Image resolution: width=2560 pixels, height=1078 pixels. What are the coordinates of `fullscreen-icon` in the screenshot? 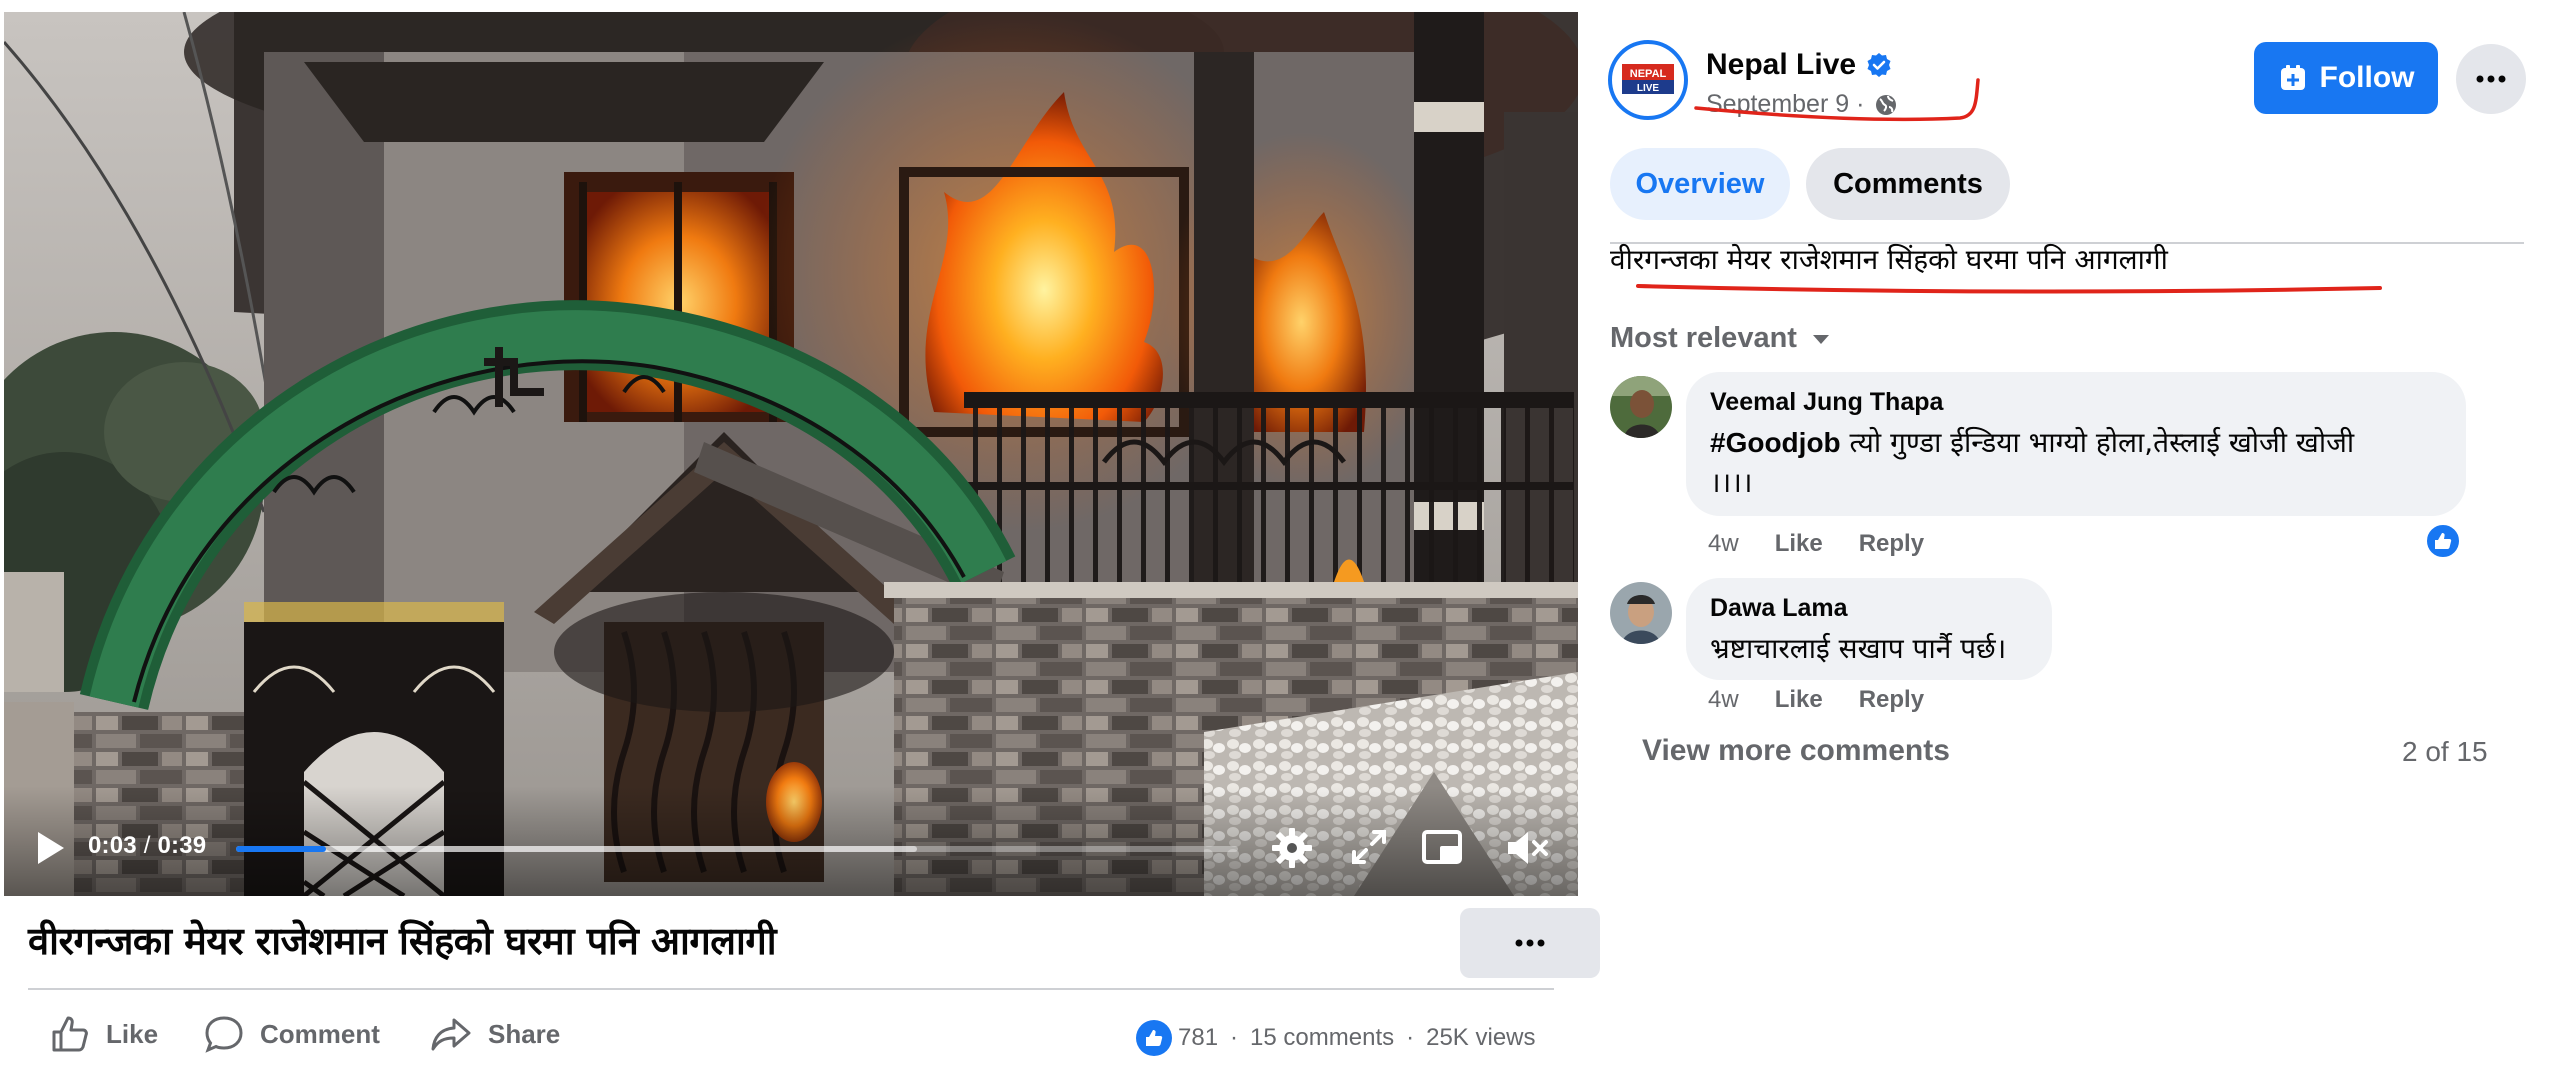 It's located at (1369, 847).